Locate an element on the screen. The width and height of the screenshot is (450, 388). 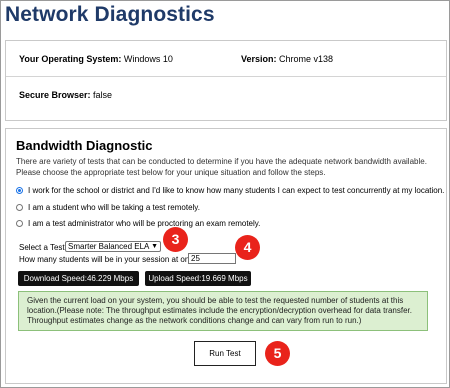
secure-value: false is located at coordinates (103, 95).